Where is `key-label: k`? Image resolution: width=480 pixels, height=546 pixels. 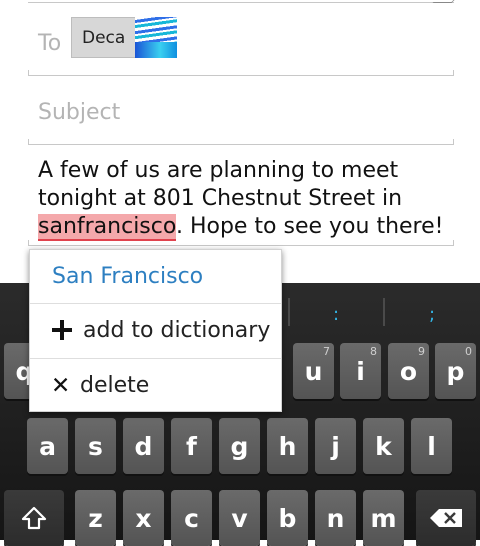
key-label: k is located at coordinates (383, 446).